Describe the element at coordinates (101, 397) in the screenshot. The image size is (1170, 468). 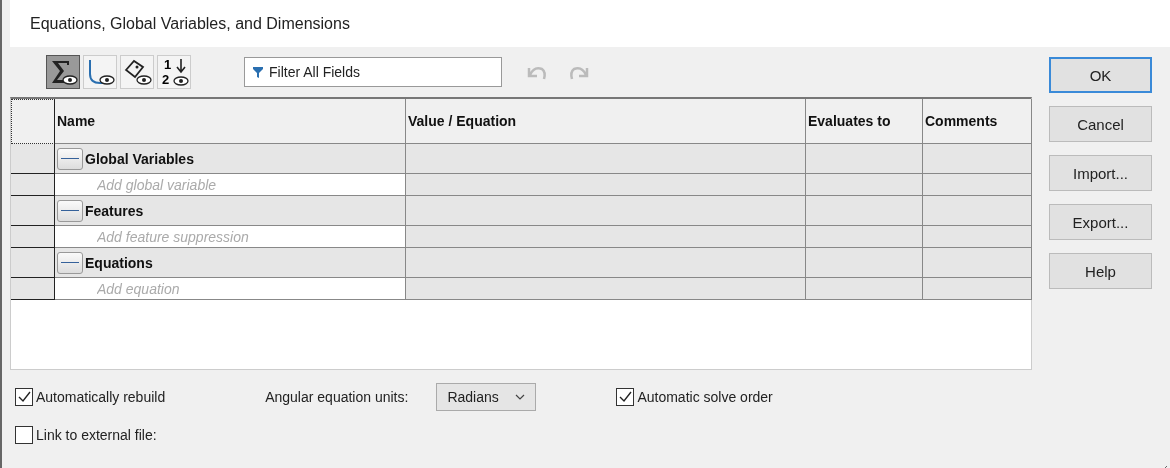
I see `checkbox-label: Automatically rebuild` at that location.